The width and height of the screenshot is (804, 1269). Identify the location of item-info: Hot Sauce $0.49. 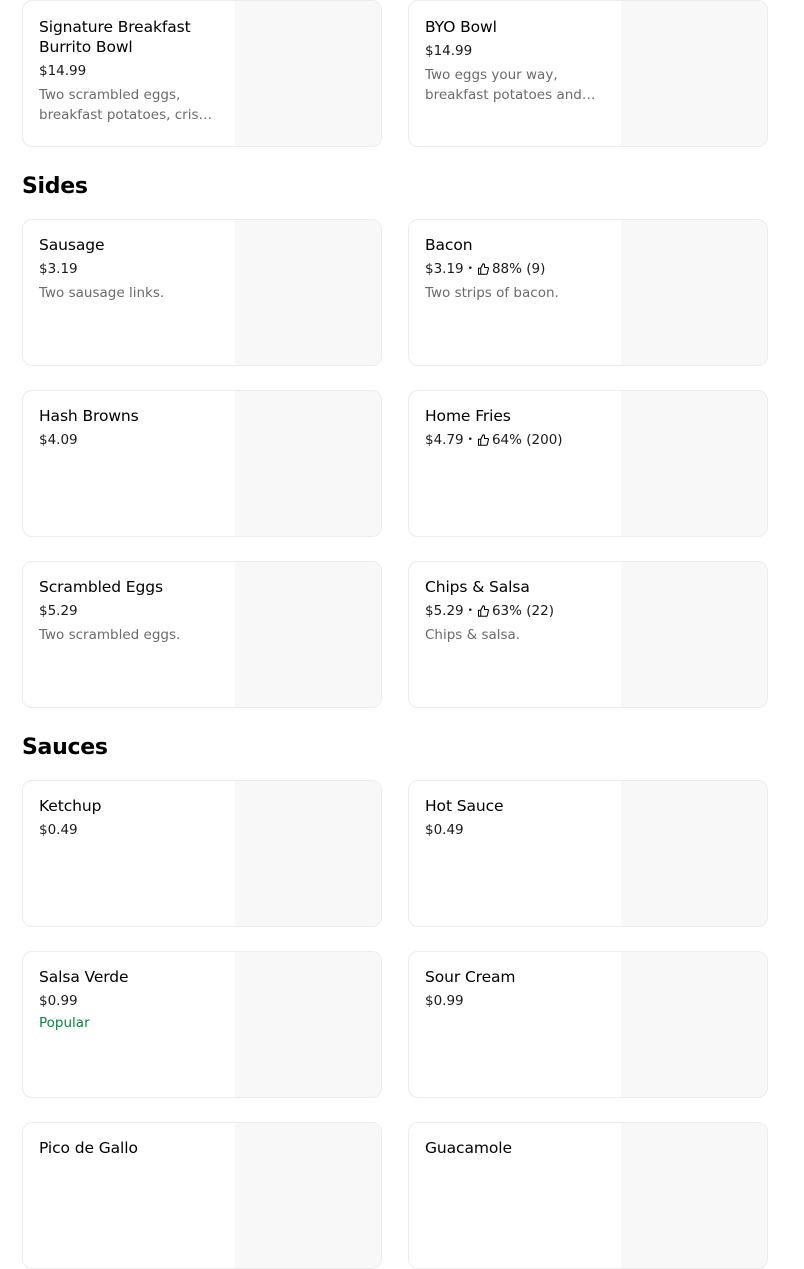
(514, 818).